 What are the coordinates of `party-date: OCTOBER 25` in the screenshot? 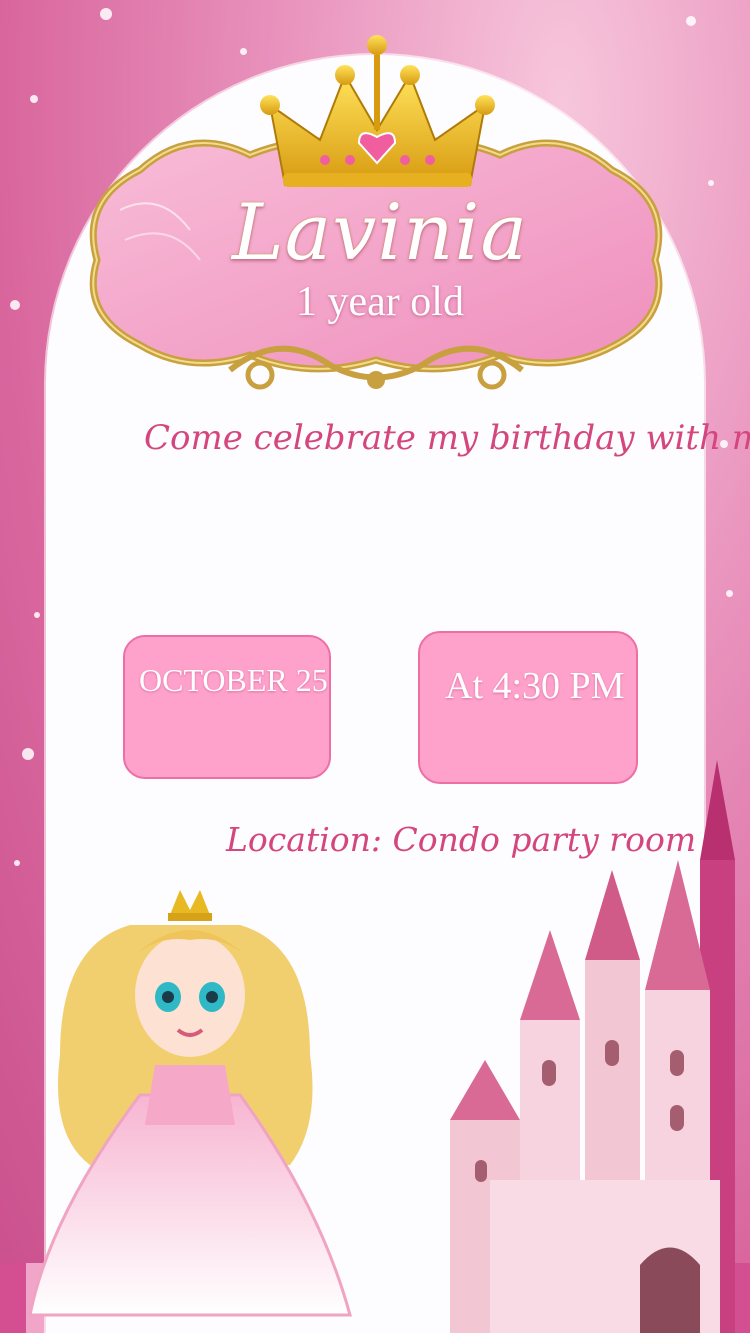 It's located at (233, 680).